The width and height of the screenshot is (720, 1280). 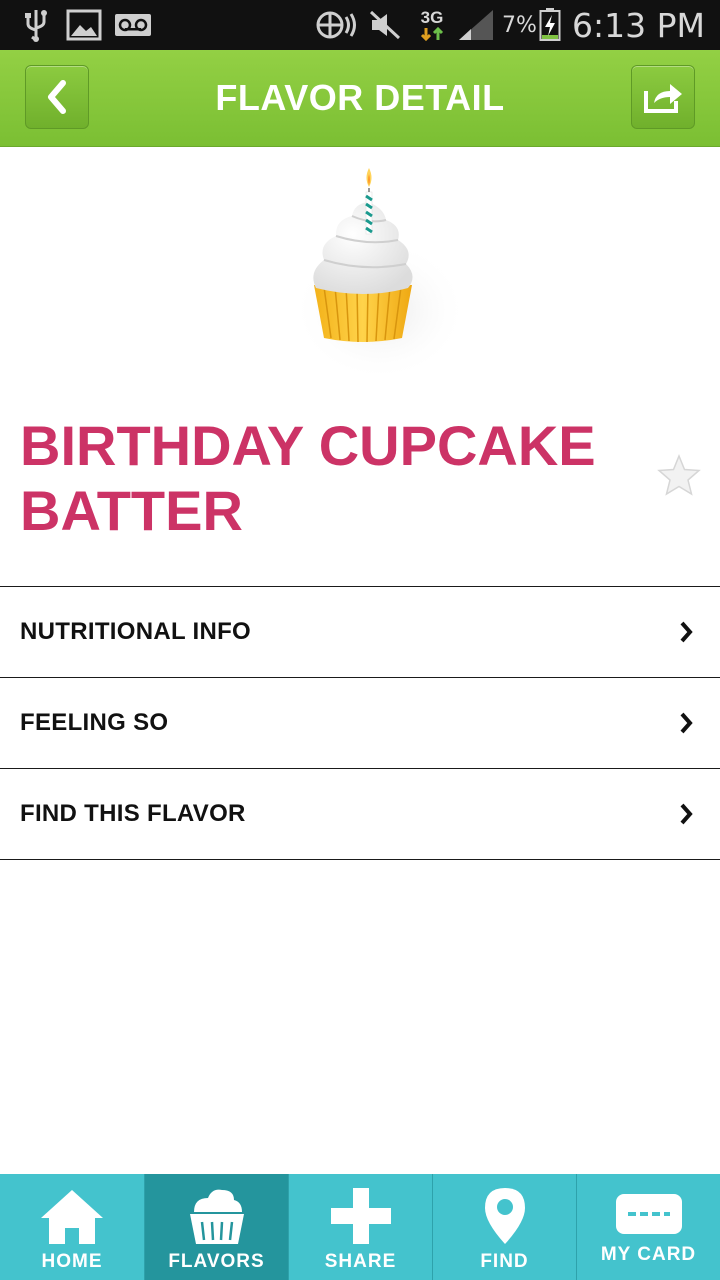 I want to click on cup-icon, so click(x=216, y=1216).